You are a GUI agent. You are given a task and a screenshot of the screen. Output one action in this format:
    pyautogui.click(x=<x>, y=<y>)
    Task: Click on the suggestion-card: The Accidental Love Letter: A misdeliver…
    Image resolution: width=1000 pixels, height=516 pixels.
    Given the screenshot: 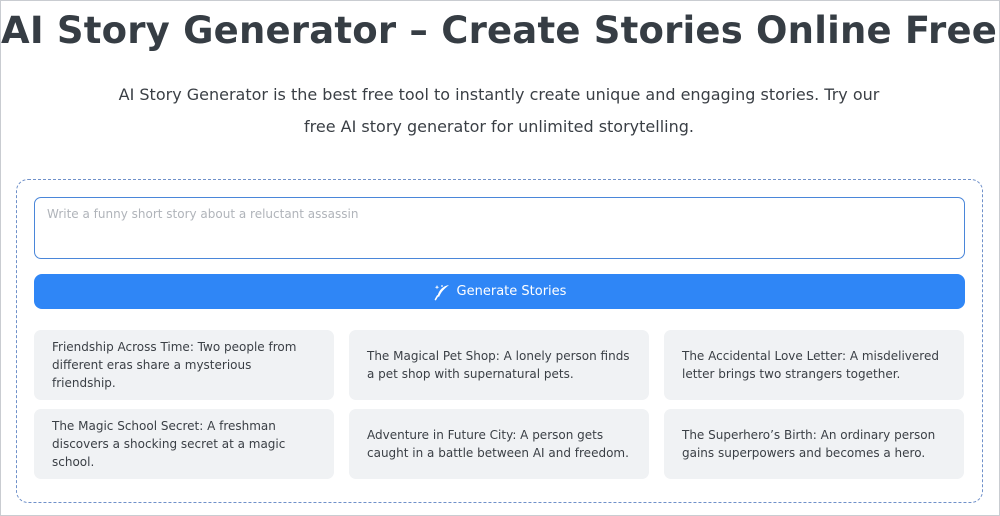 What is the action you would take?
    pyautogui.click(x=814, y=365)
    